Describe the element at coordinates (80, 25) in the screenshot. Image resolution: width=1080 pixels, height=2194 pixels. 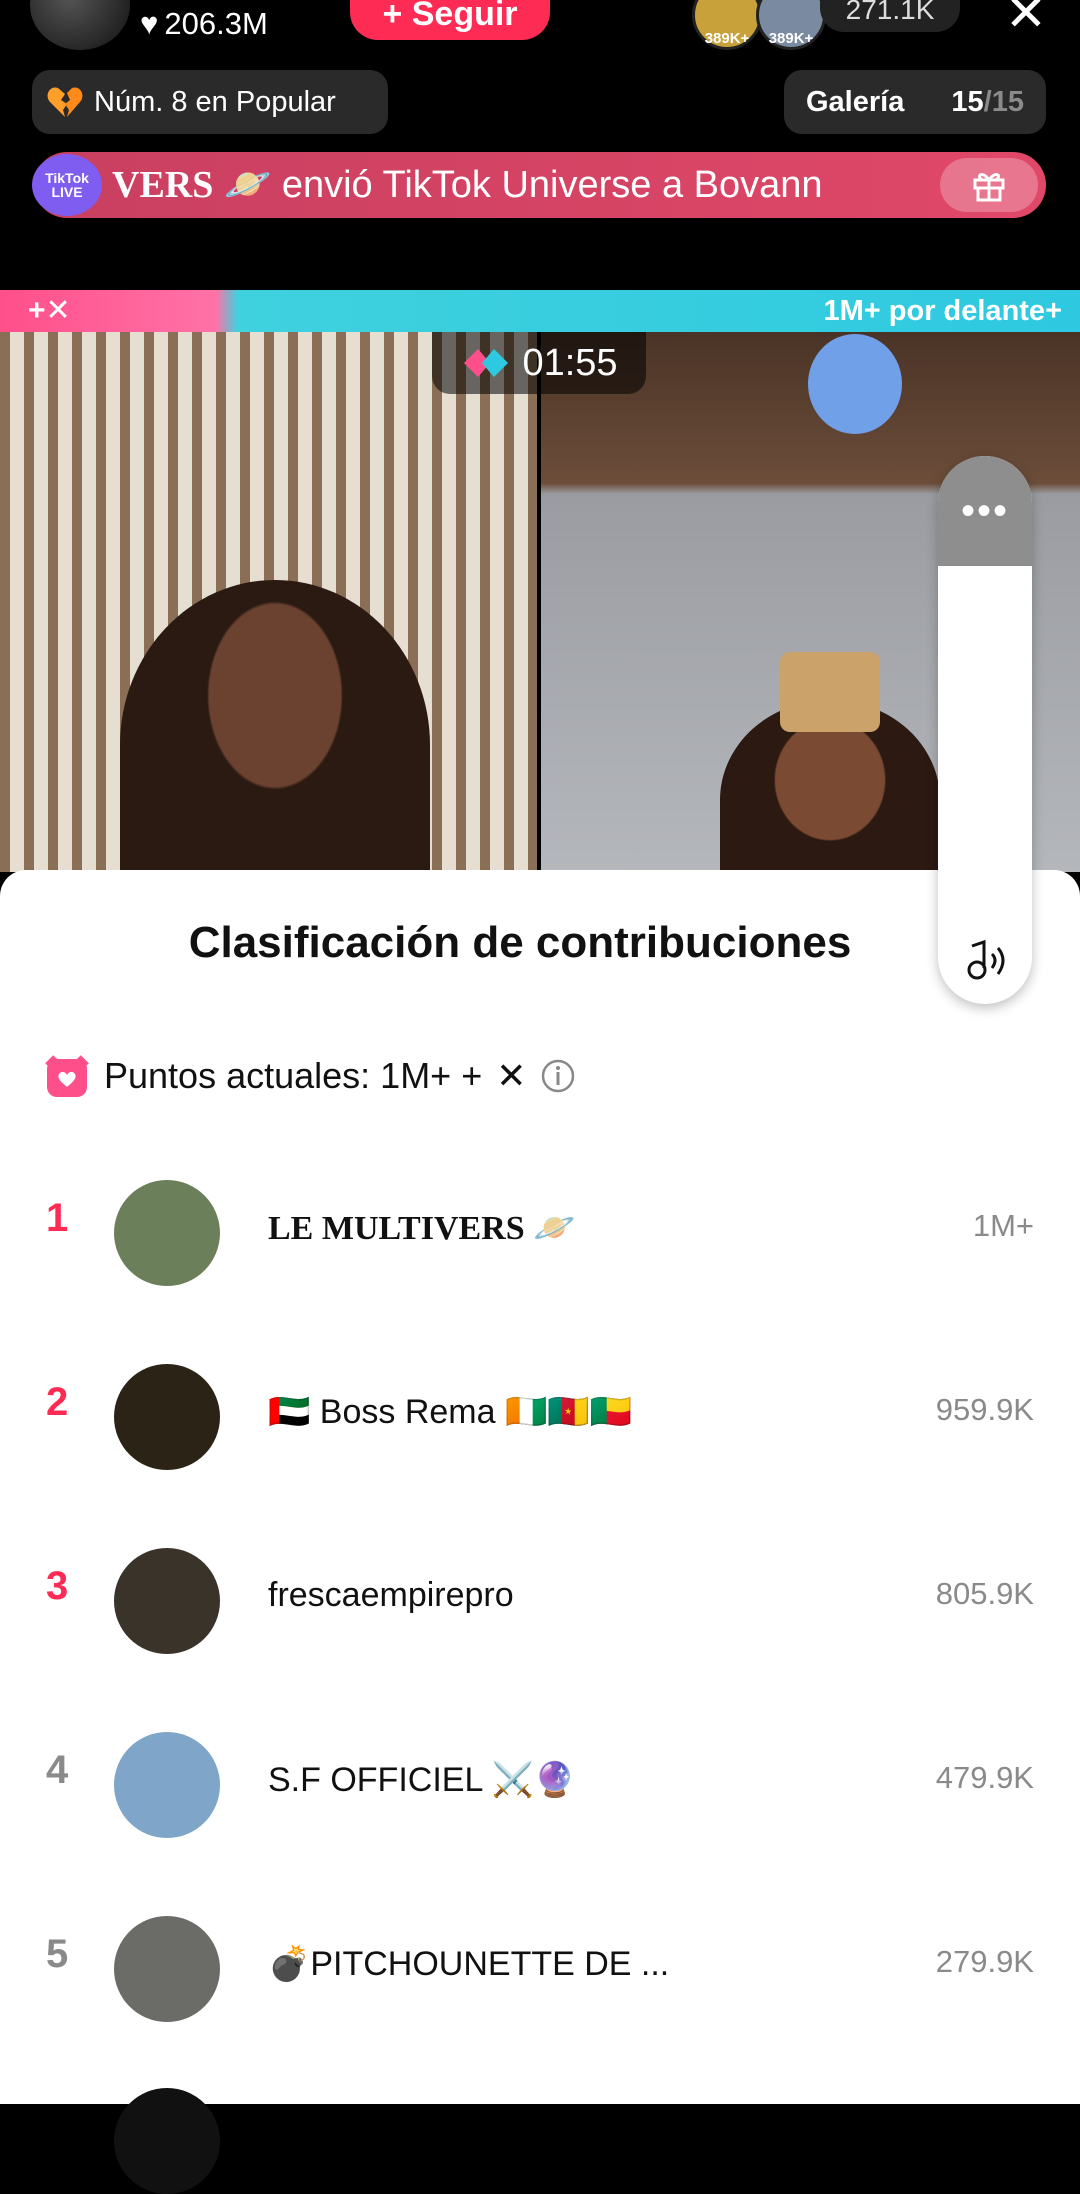
I see `host-avatar` at that location.